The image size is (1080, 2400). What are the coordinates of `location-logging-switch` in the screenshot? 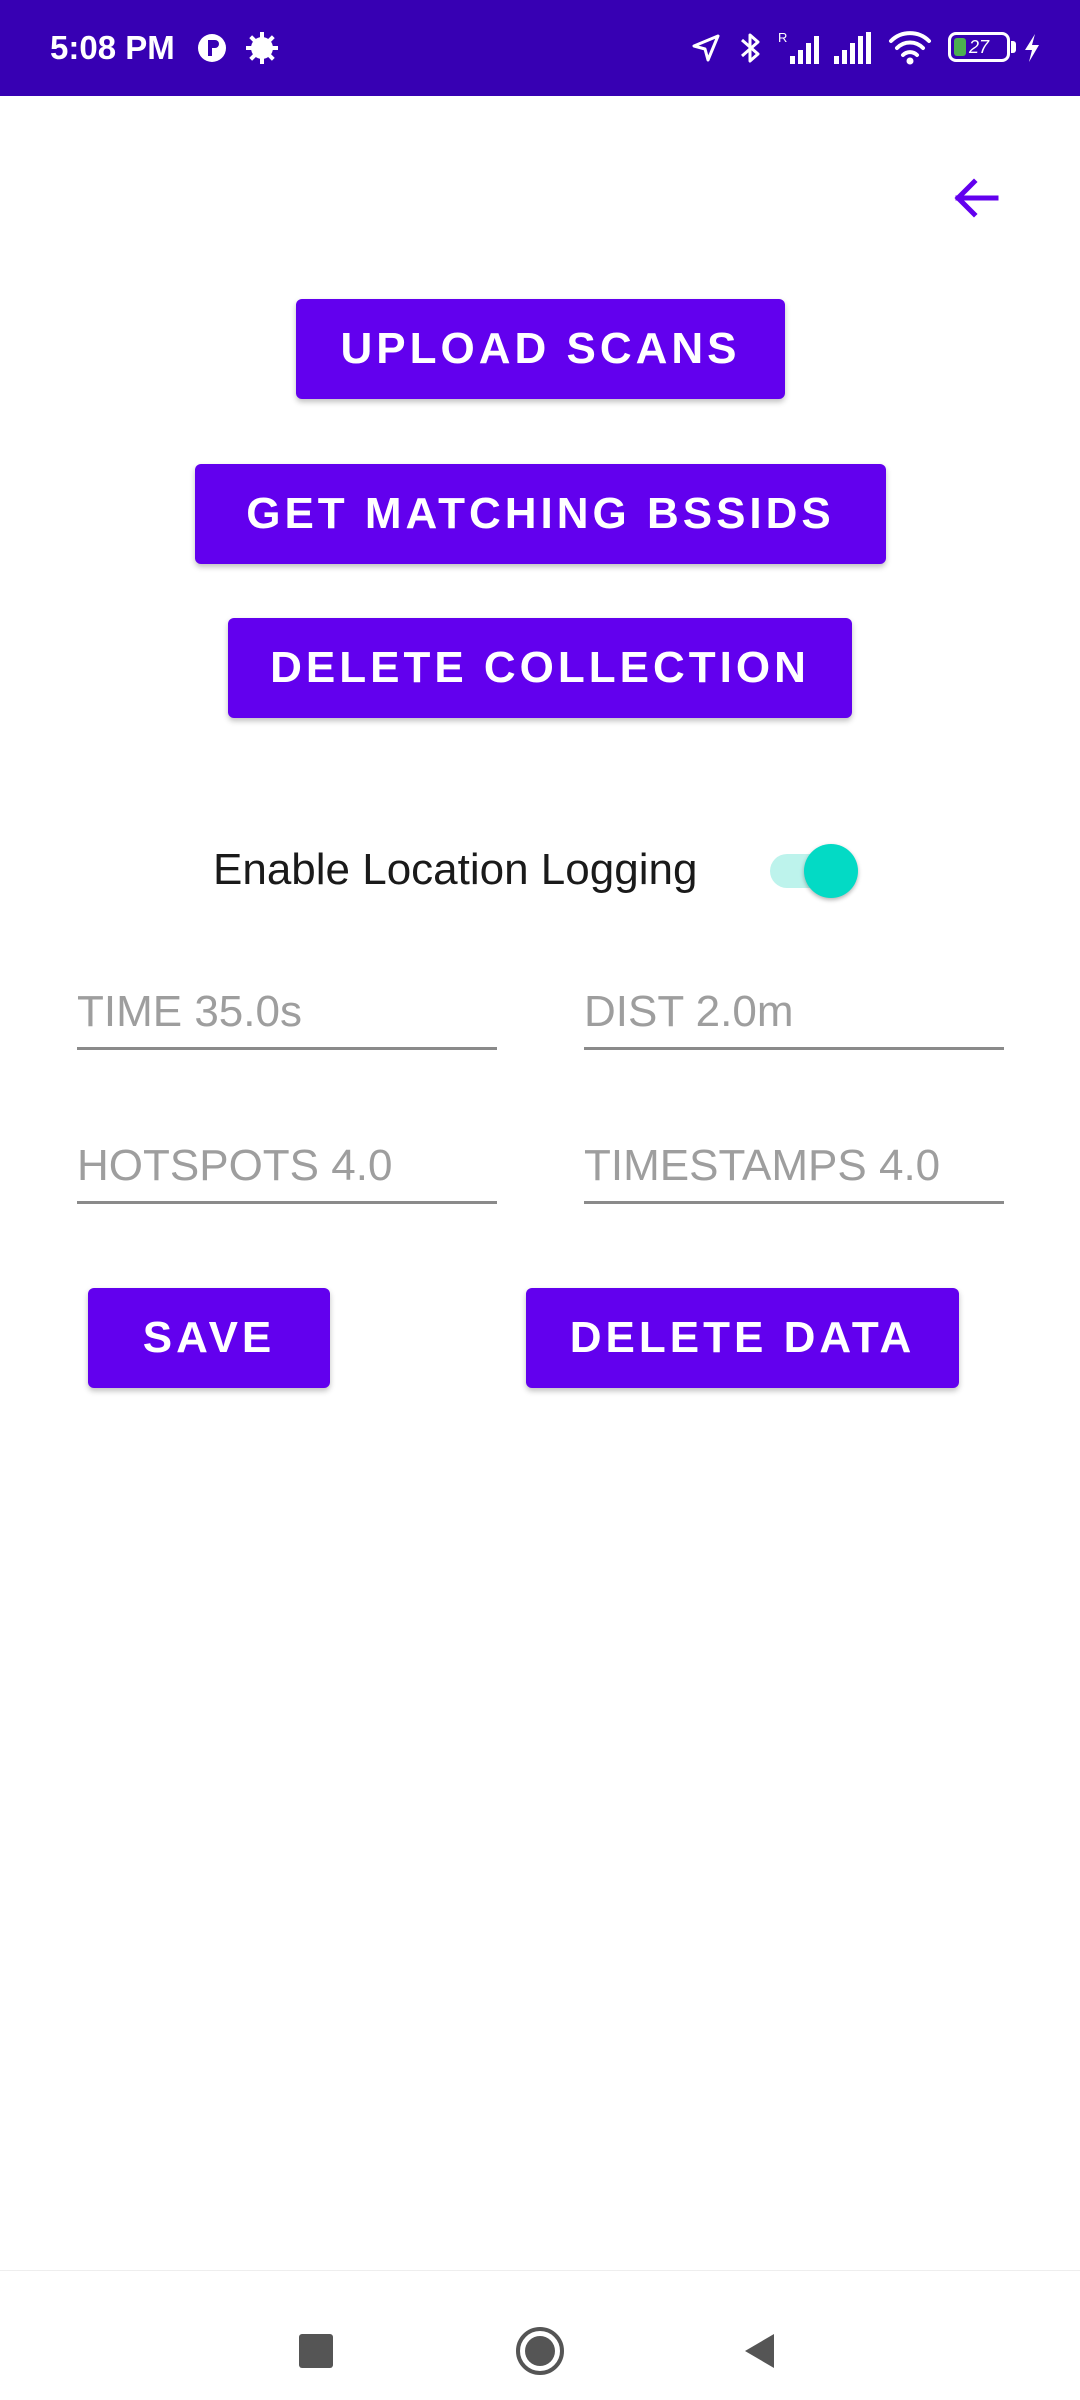 It's located at (816, 871).